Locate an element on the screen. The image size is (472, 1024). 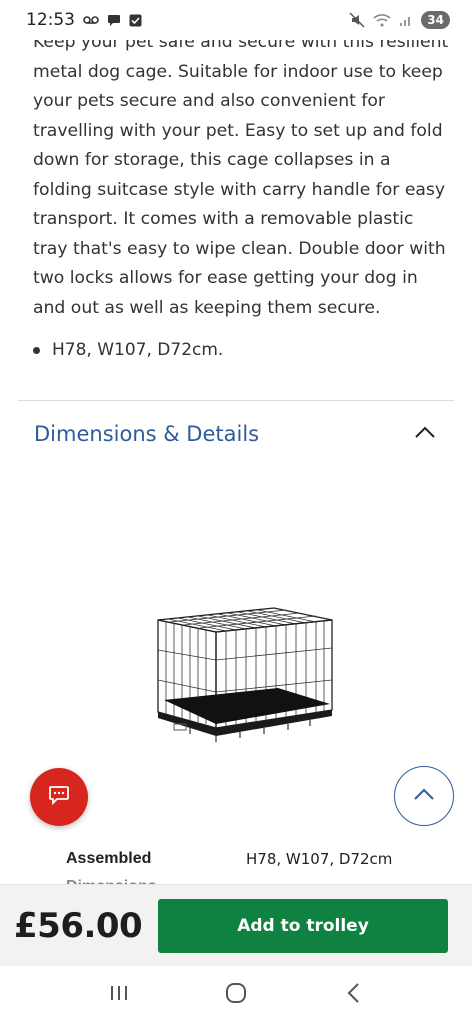
chat-button is located at coordinates (59, 797).